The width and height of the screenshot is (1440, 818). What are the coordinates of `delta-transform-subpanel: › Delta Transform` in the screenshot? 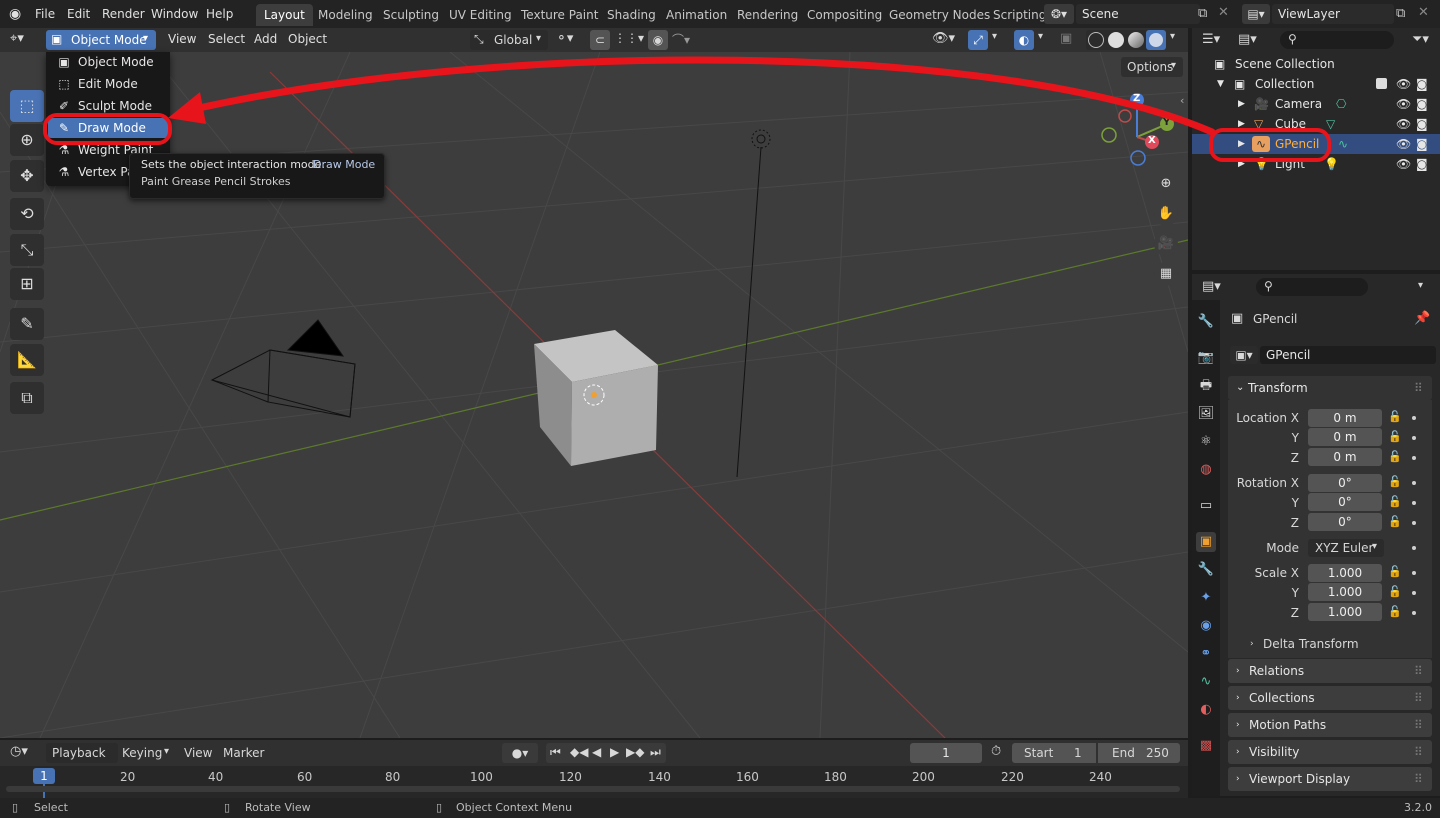 It's located at (1330, 644).